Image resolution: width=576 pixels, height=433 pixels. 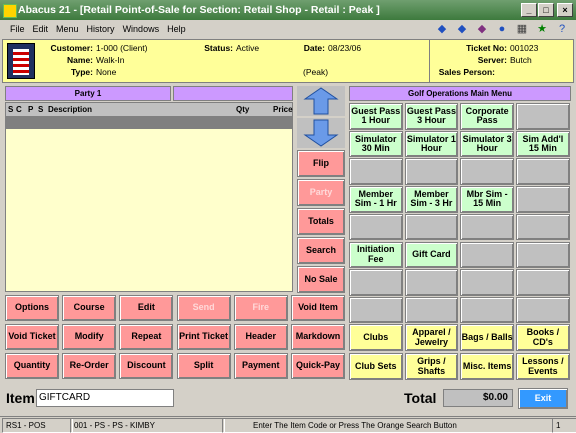 I want to click on party-button: Party, so click(x=321, y=192).